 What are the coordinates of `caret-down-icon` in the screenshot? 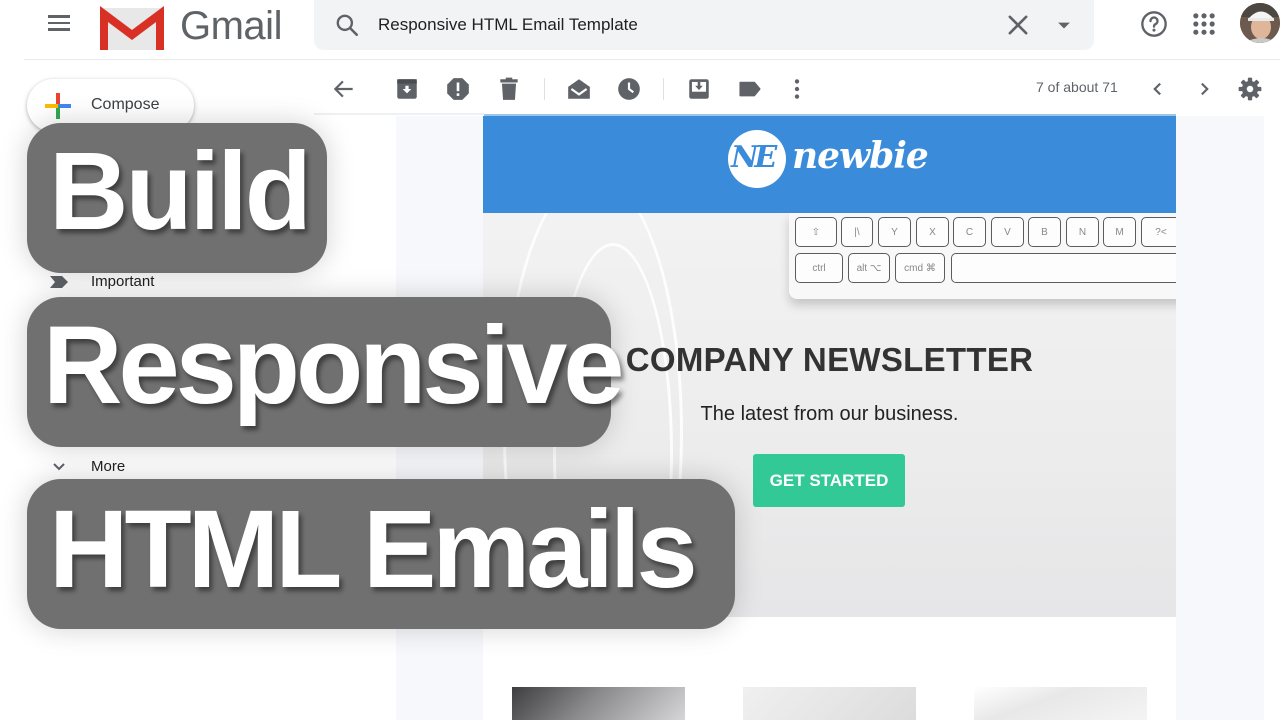 It's located at (1064, 25).